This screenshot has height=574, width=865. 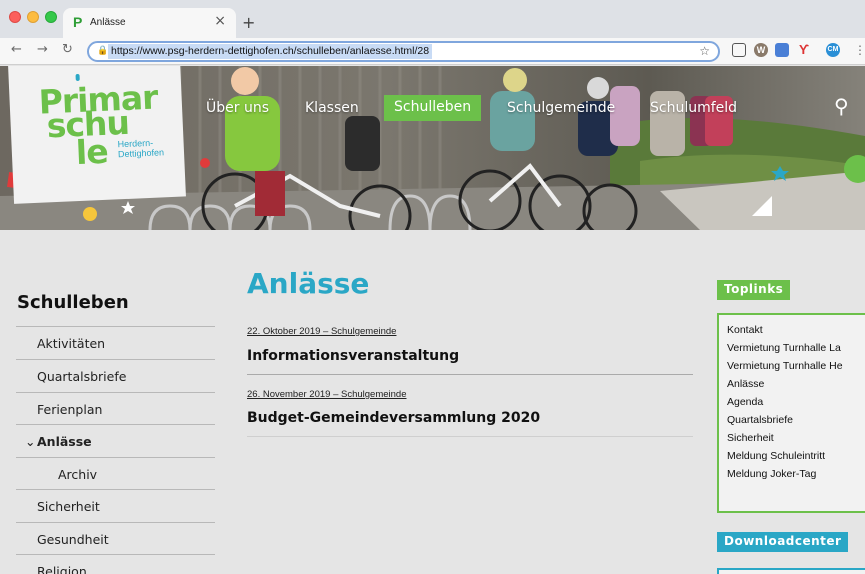 I want to click on nav-item-schulumfeld: Schulumfeld, so click(x=693, y=113).